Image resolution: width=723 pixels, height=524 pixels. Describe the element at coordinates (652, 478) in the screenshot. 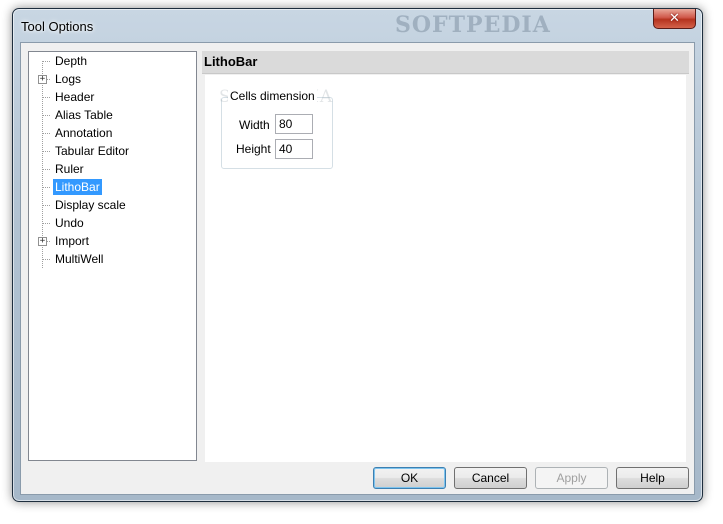

I see `help-button: Help` at that location.